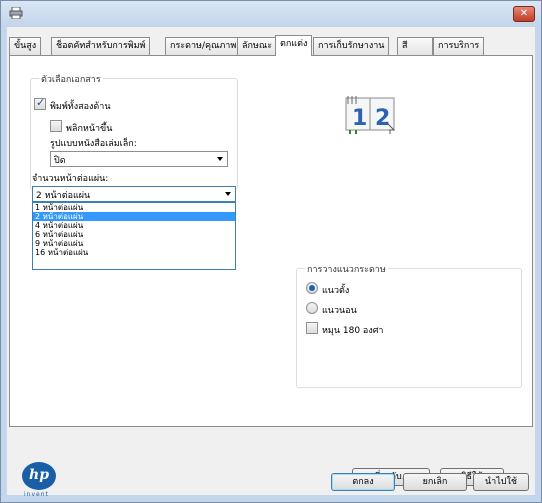 The height and width of the screenshot is (503, 542). Describe the element at coordinates (359, 118) in the screenshot. I see `preview-page-1: 1` at that location.